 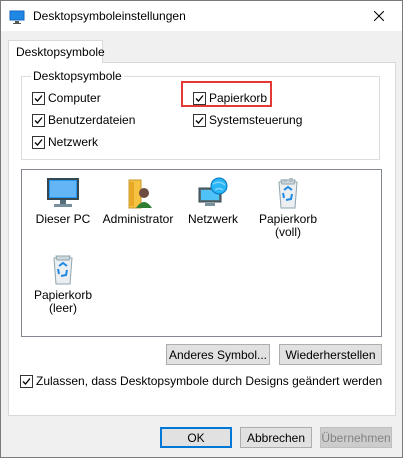 I want to click on highlight-box, so click(x=226, y=94).